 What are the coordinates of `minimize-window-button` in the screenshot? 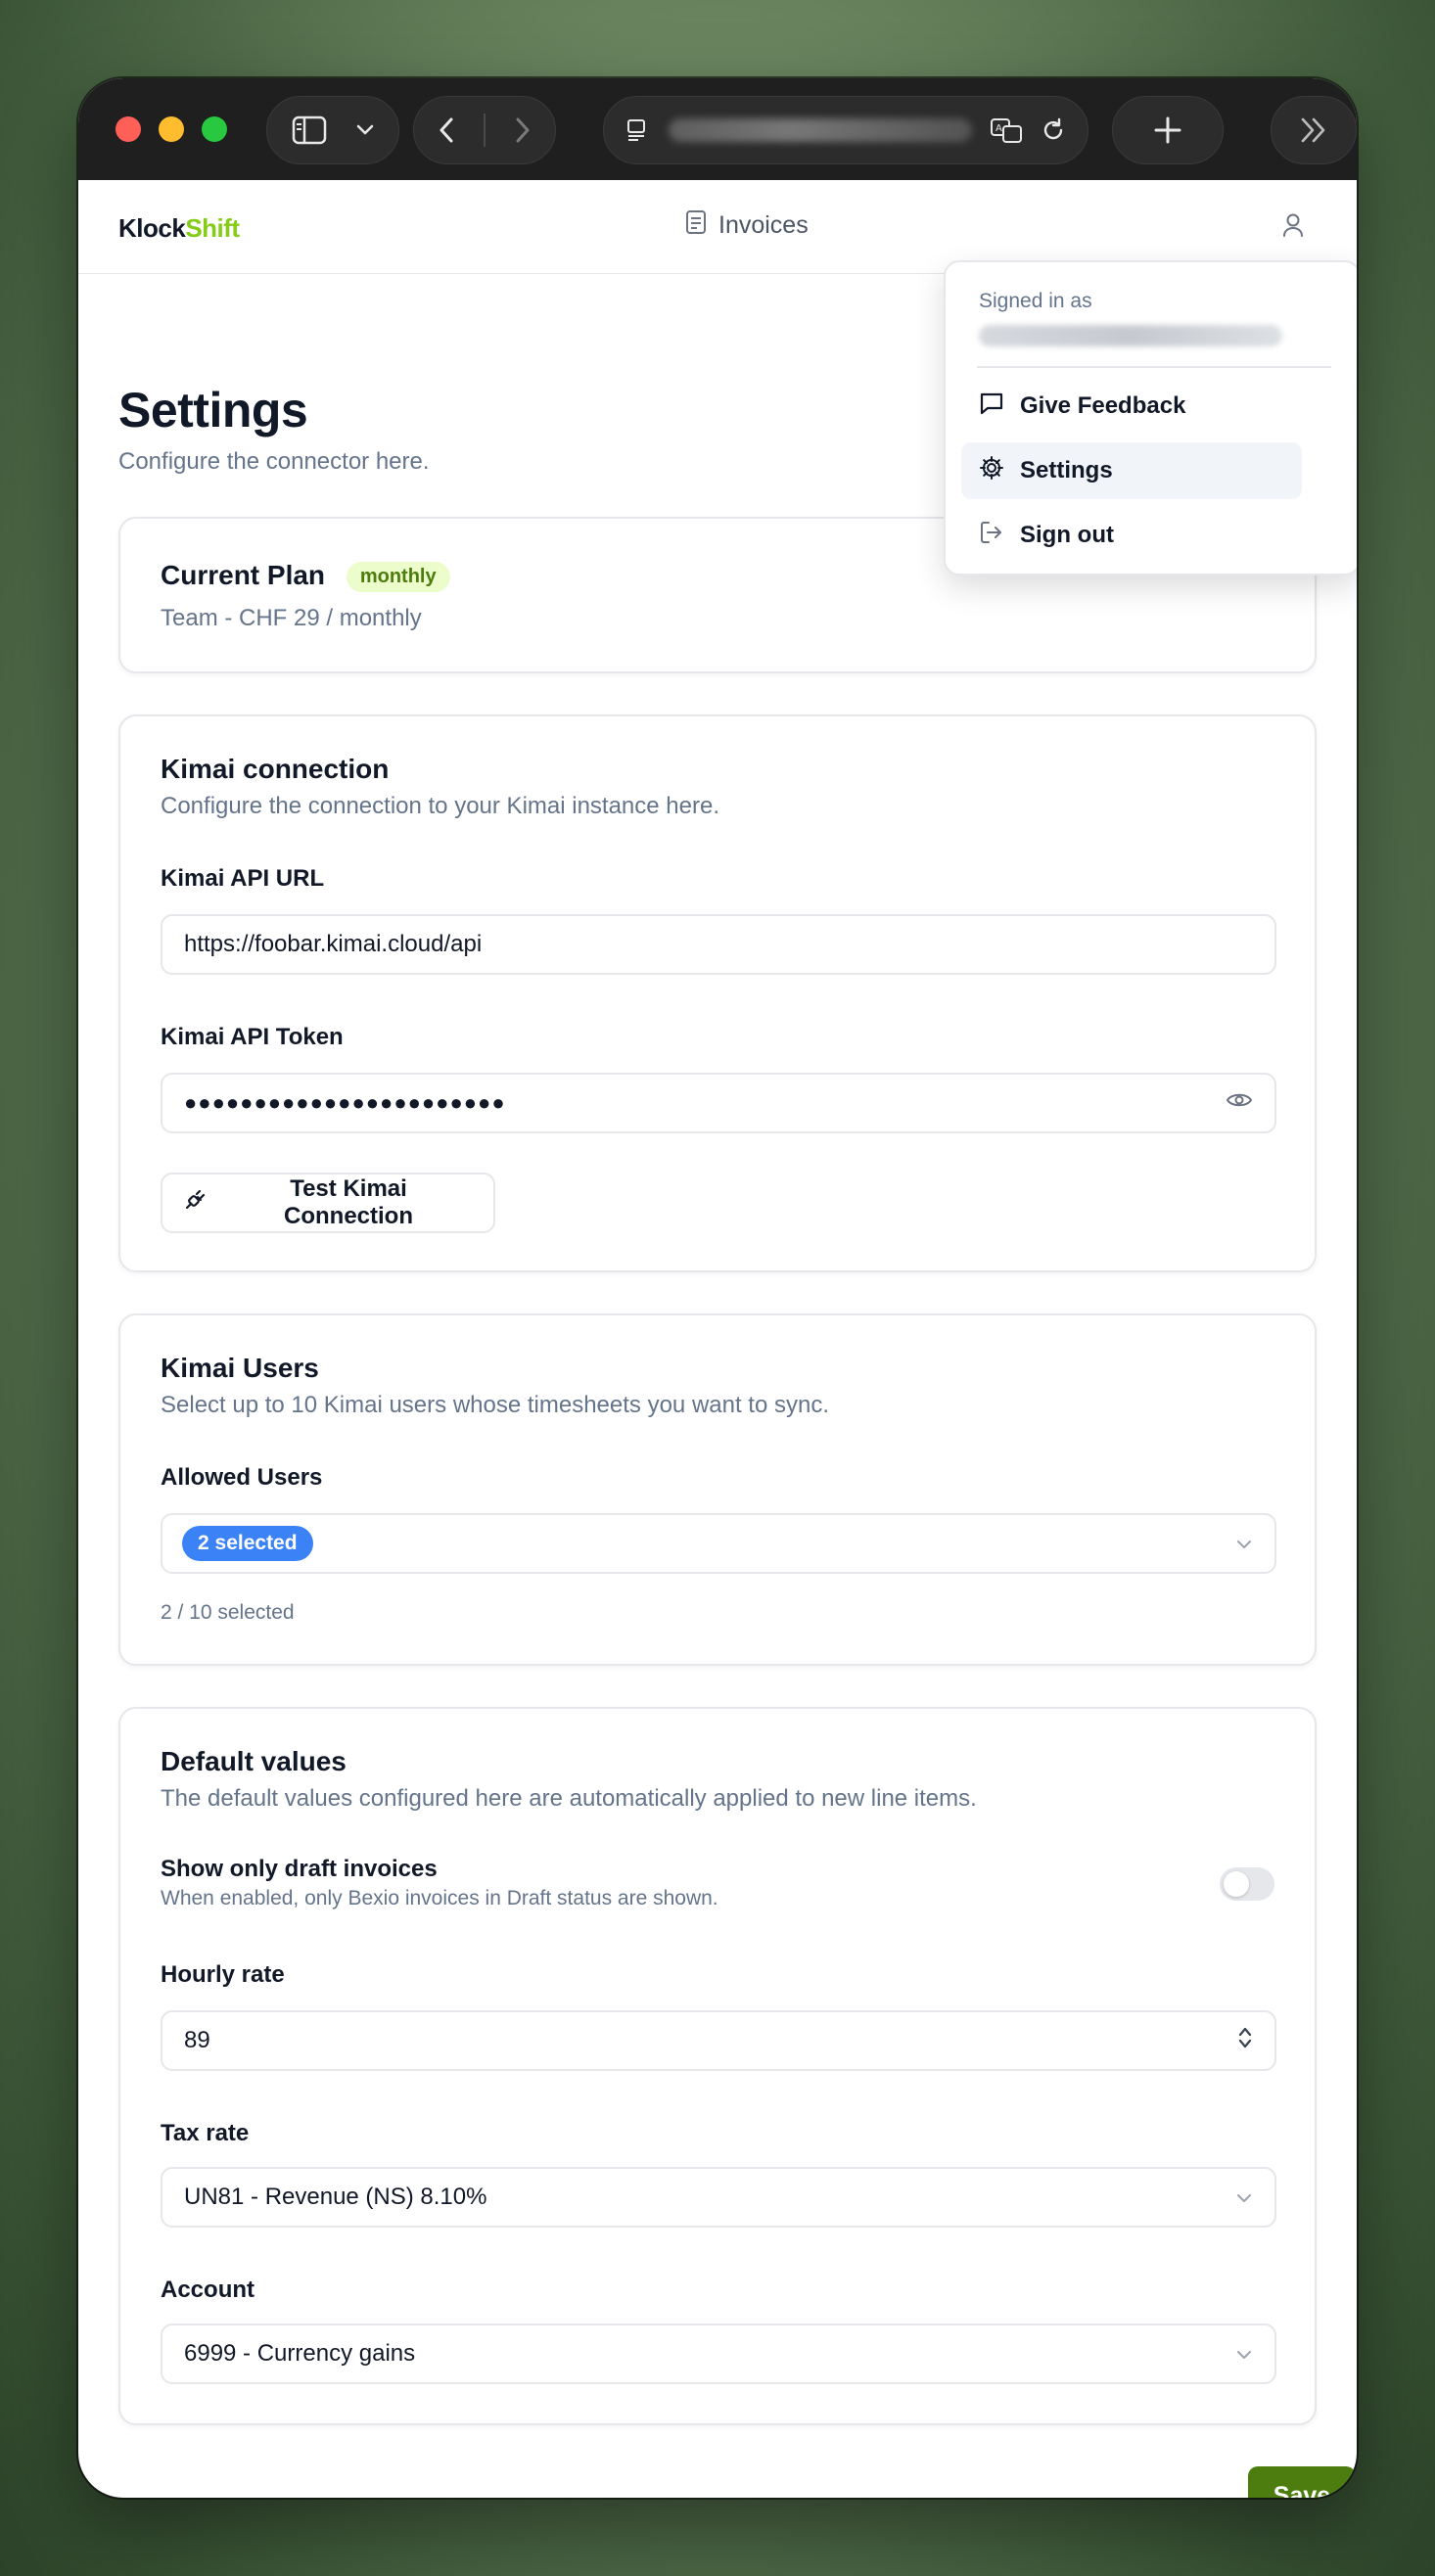 It's located at (171, 129).